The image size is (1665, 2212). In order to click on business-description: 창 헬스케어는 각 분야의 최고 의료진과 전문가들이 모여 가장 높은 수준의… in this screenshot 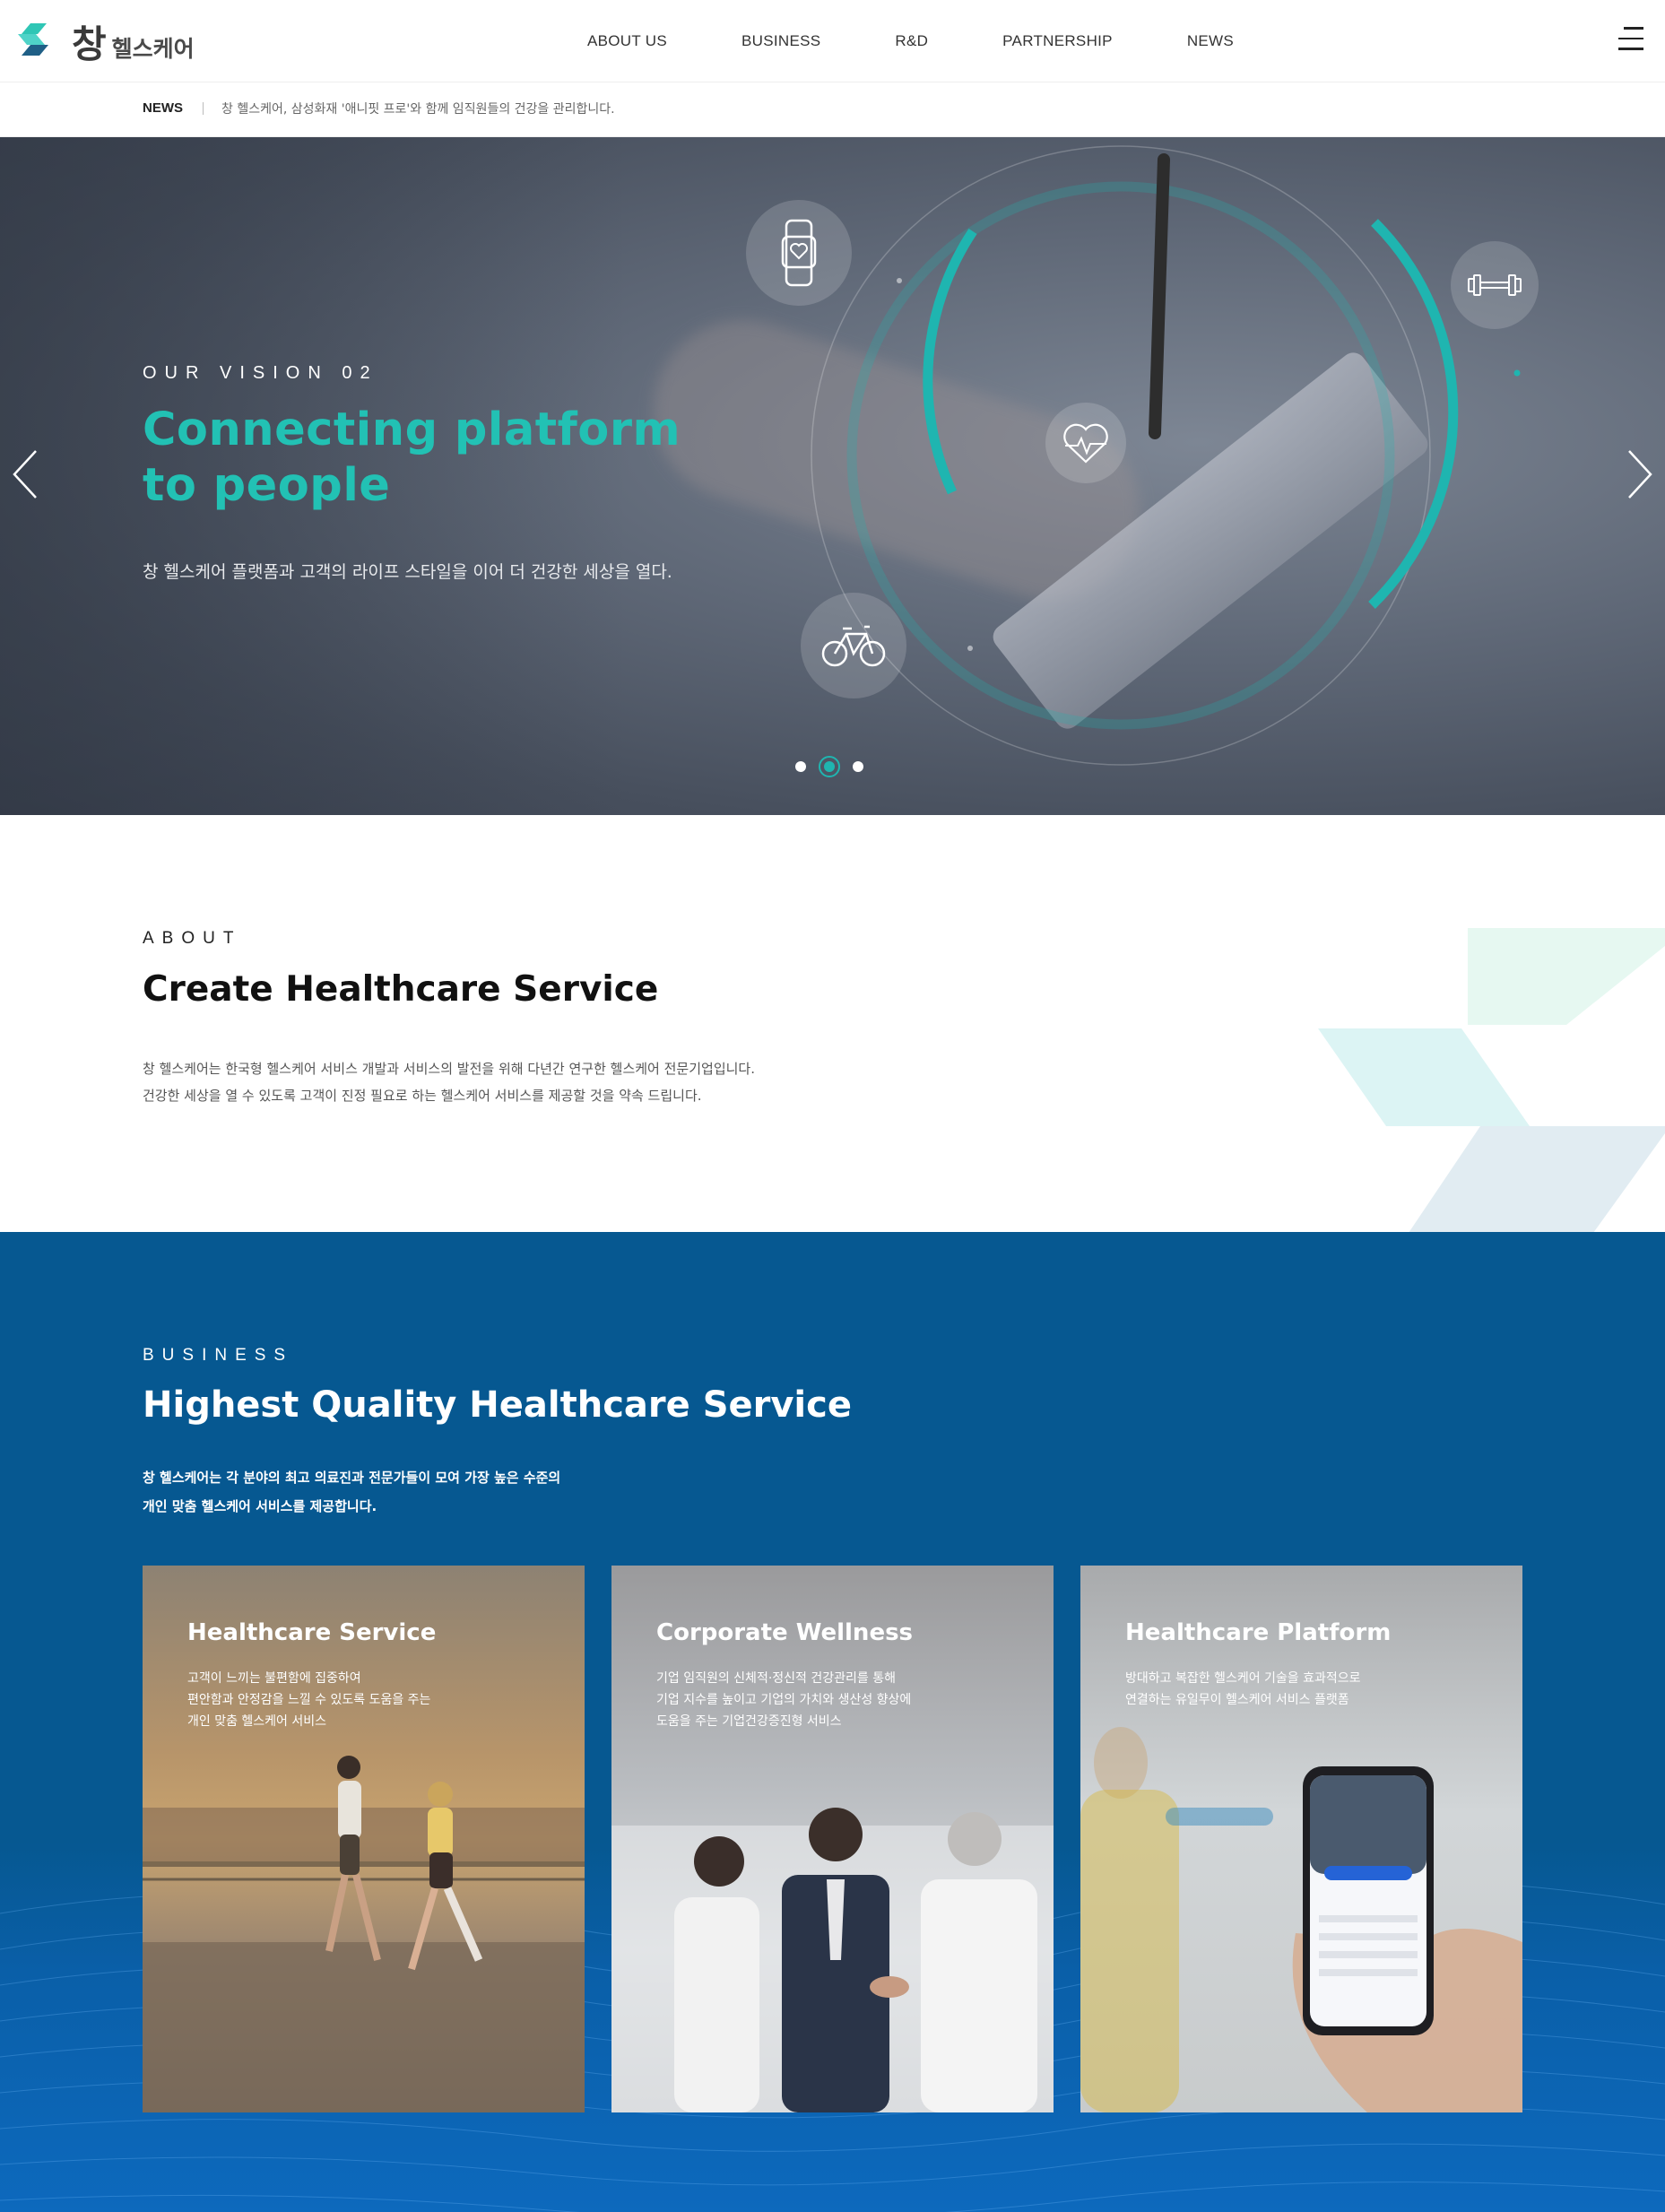, I will do `click(351, 1492)`.